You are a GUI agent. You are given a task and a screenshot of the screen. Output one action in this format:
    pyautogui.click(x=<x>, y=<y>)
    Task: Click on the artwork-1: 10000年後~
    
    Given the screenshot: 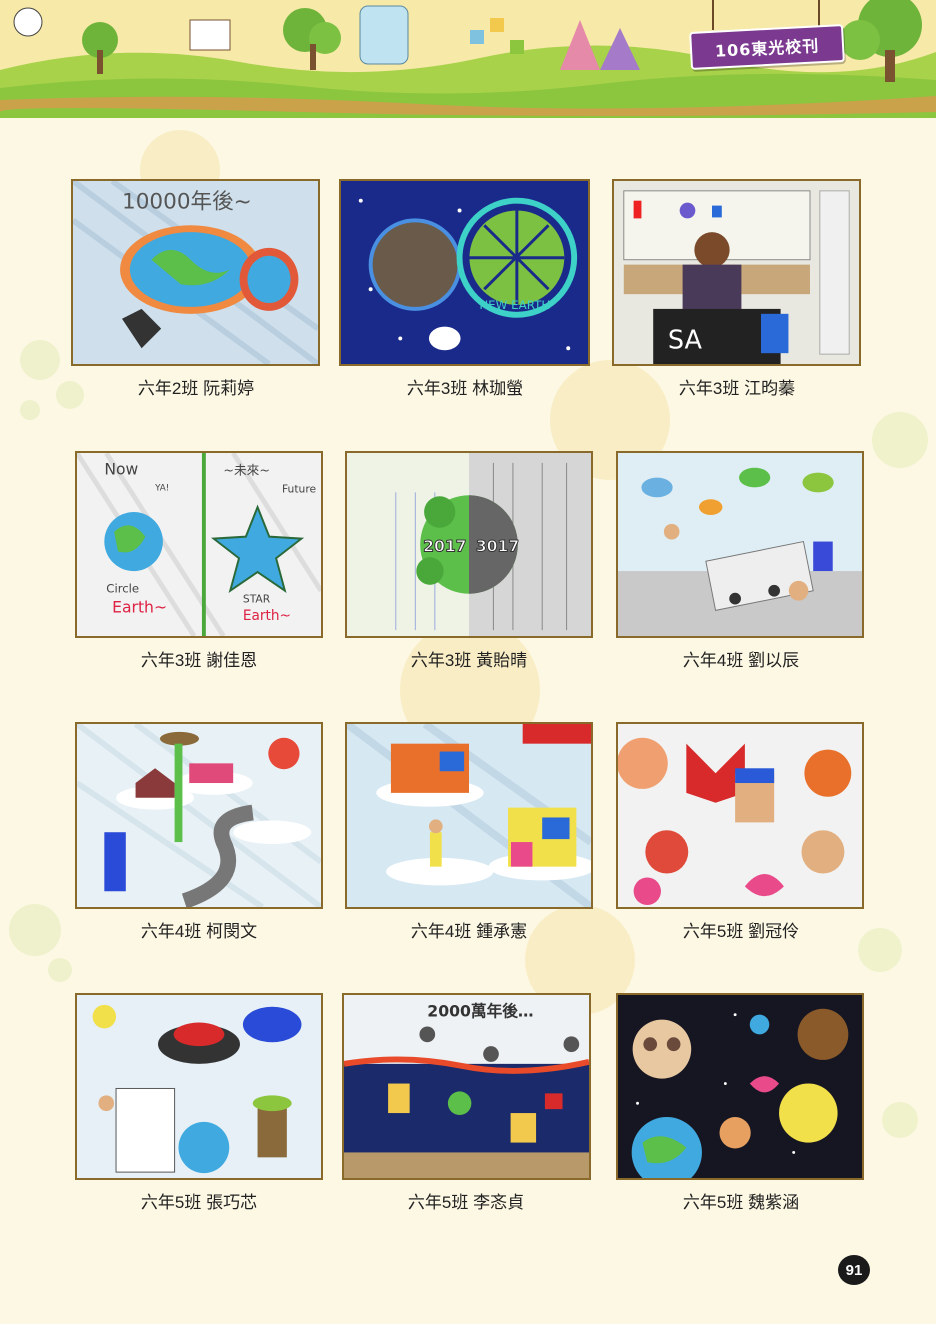 What is the action you would take?
    pyautogui.click(x=195, y=272)
    